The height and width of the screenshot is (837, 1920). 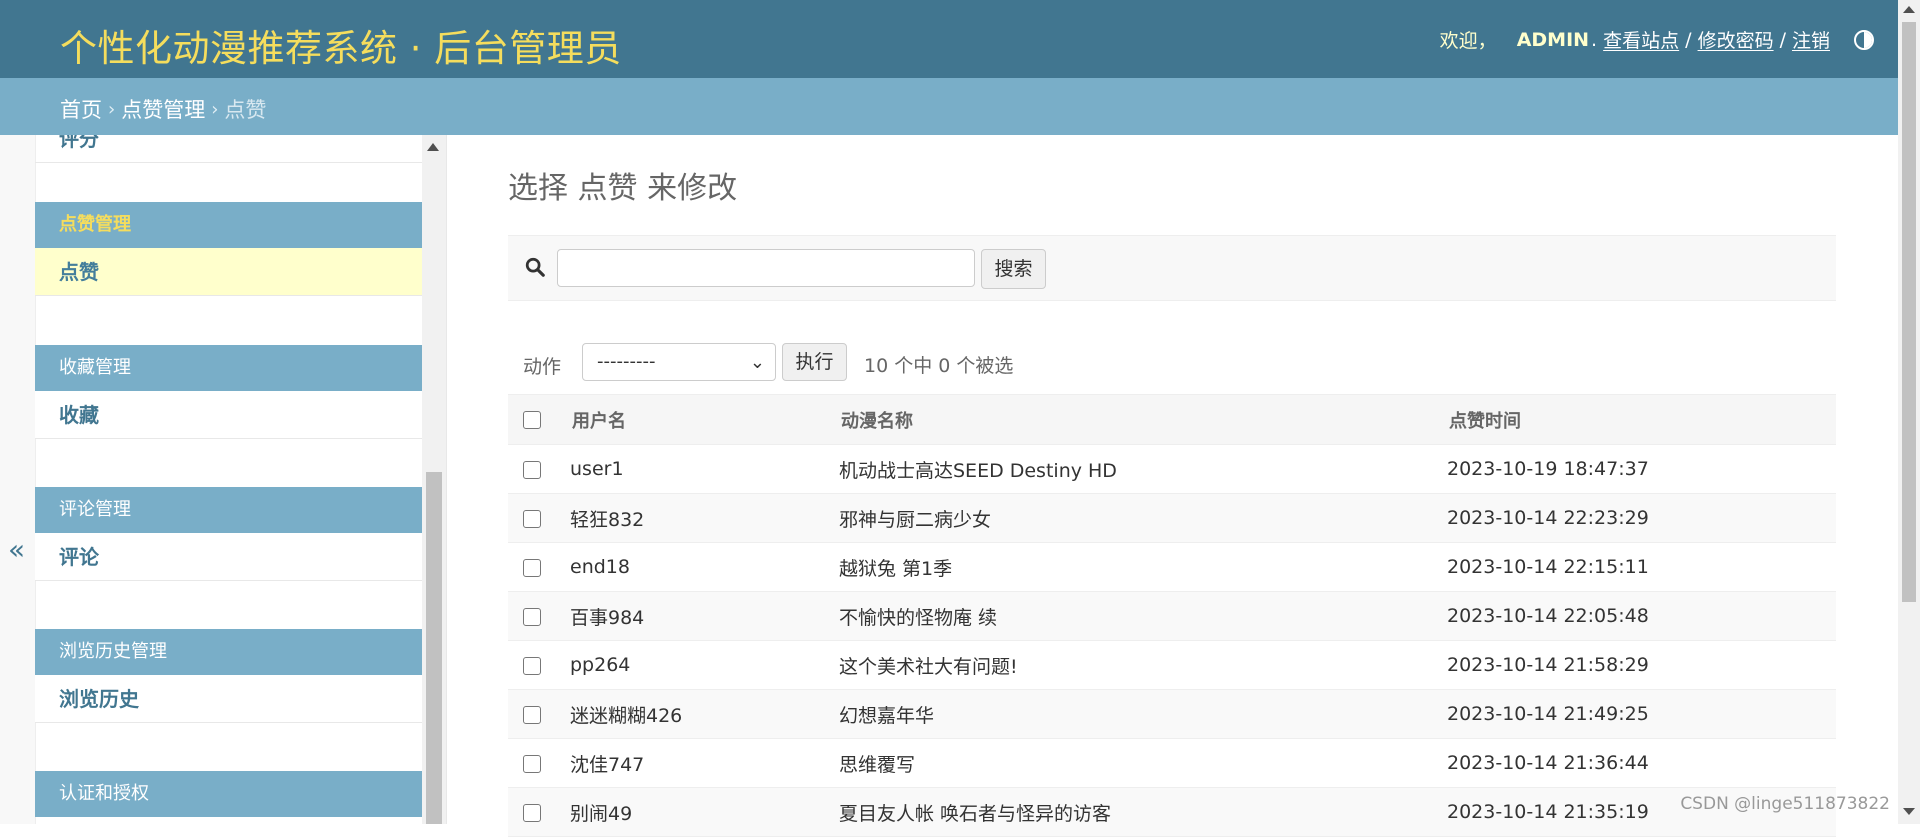 What do you see at coordinates (245, 110) in the screenshot?
I see `breadcrumb-current: 点赞` at bounding box center [245, 110].